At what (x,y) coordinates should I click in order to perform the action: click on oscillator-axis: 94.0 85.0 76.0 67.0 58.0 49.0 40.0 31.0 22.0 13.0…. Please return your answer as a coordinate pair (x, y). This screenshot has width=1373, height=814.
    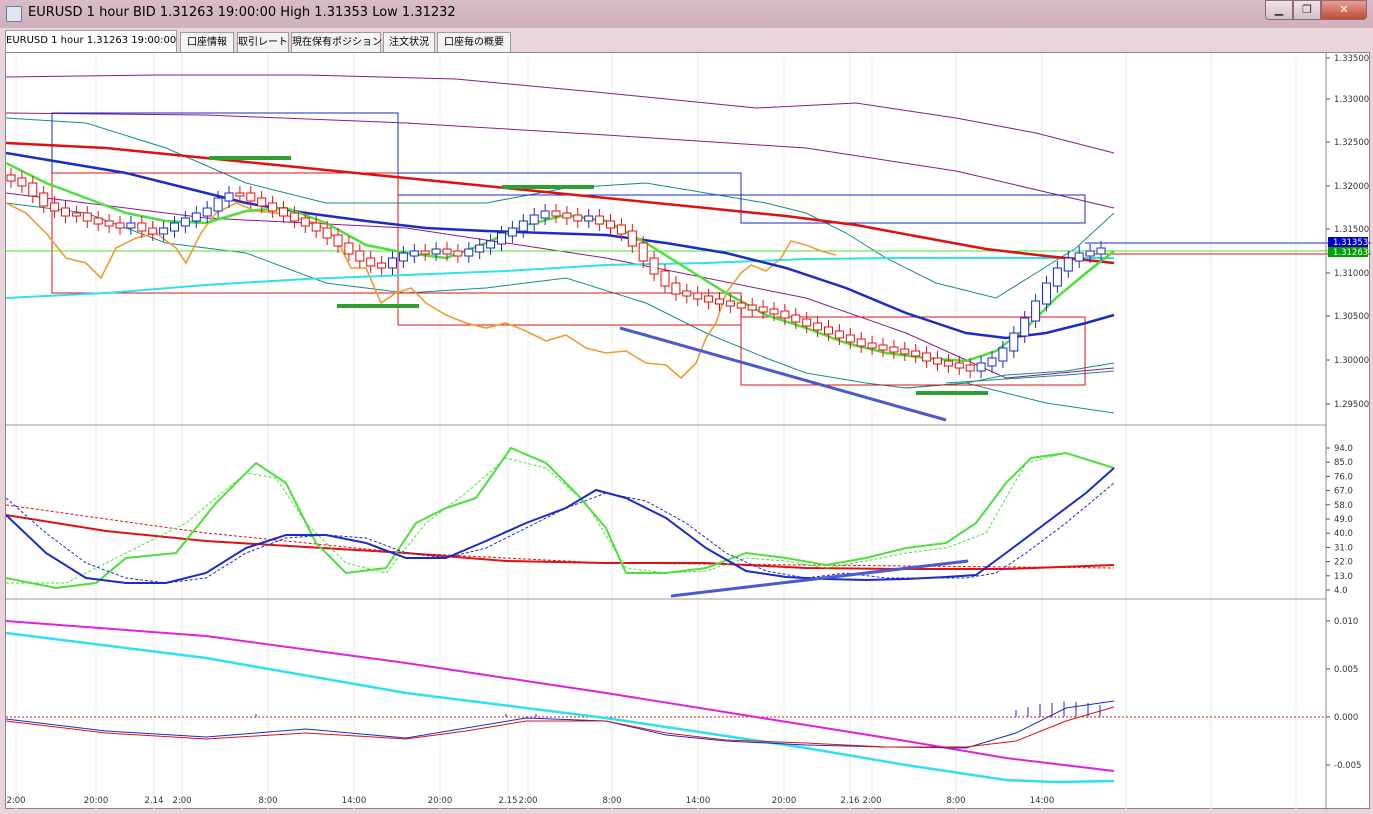
    Looking at the image, I should click on (1339, 520).